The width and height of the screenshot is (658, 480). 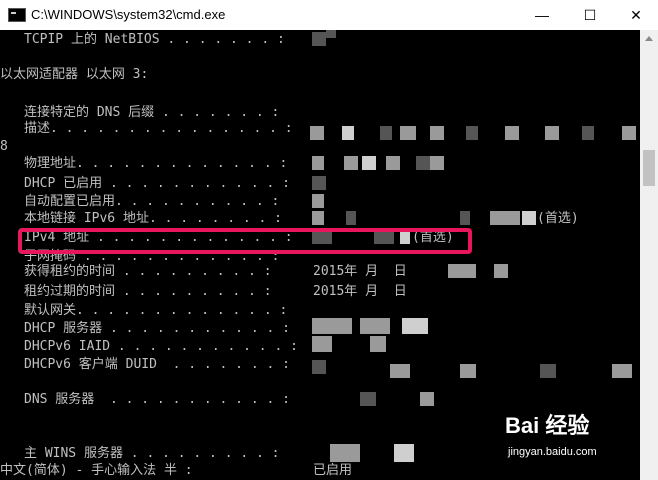 I want to click on physical-address-line: 物理地址. . . . . . . . . . . . . :, so click(x=156, y=163).